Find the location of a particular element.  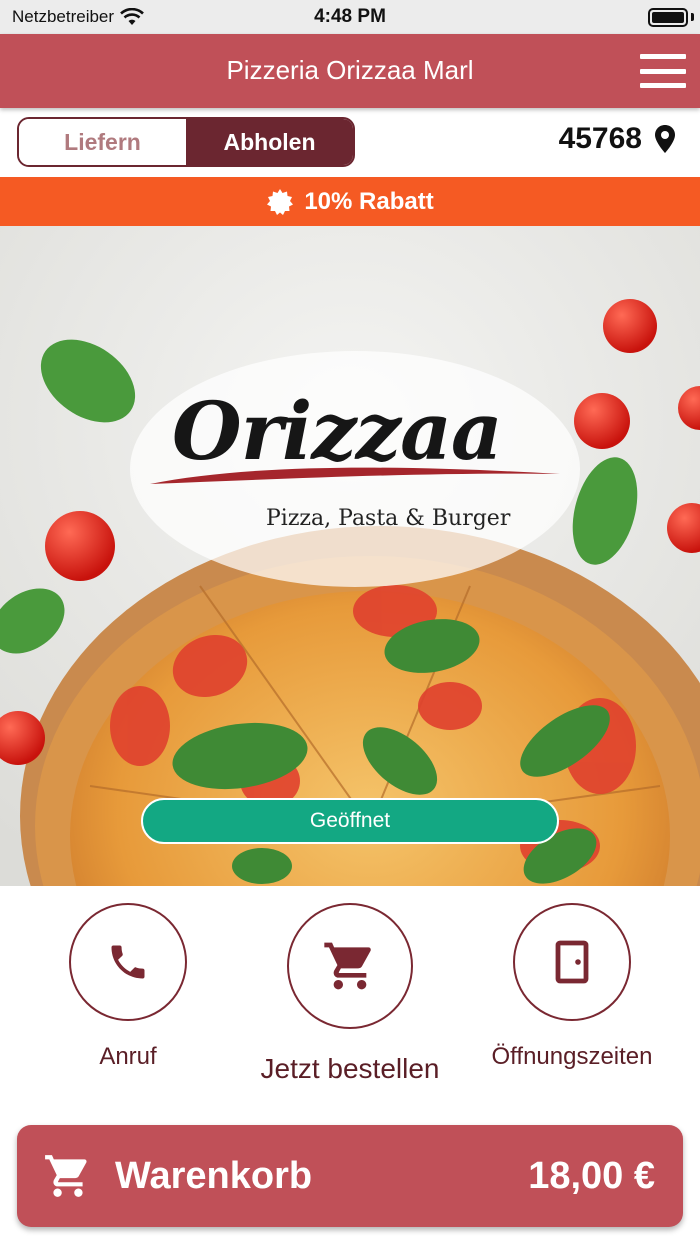

opening-hours-label: Öffnungszeiten is located at coordinates (572, 1056).